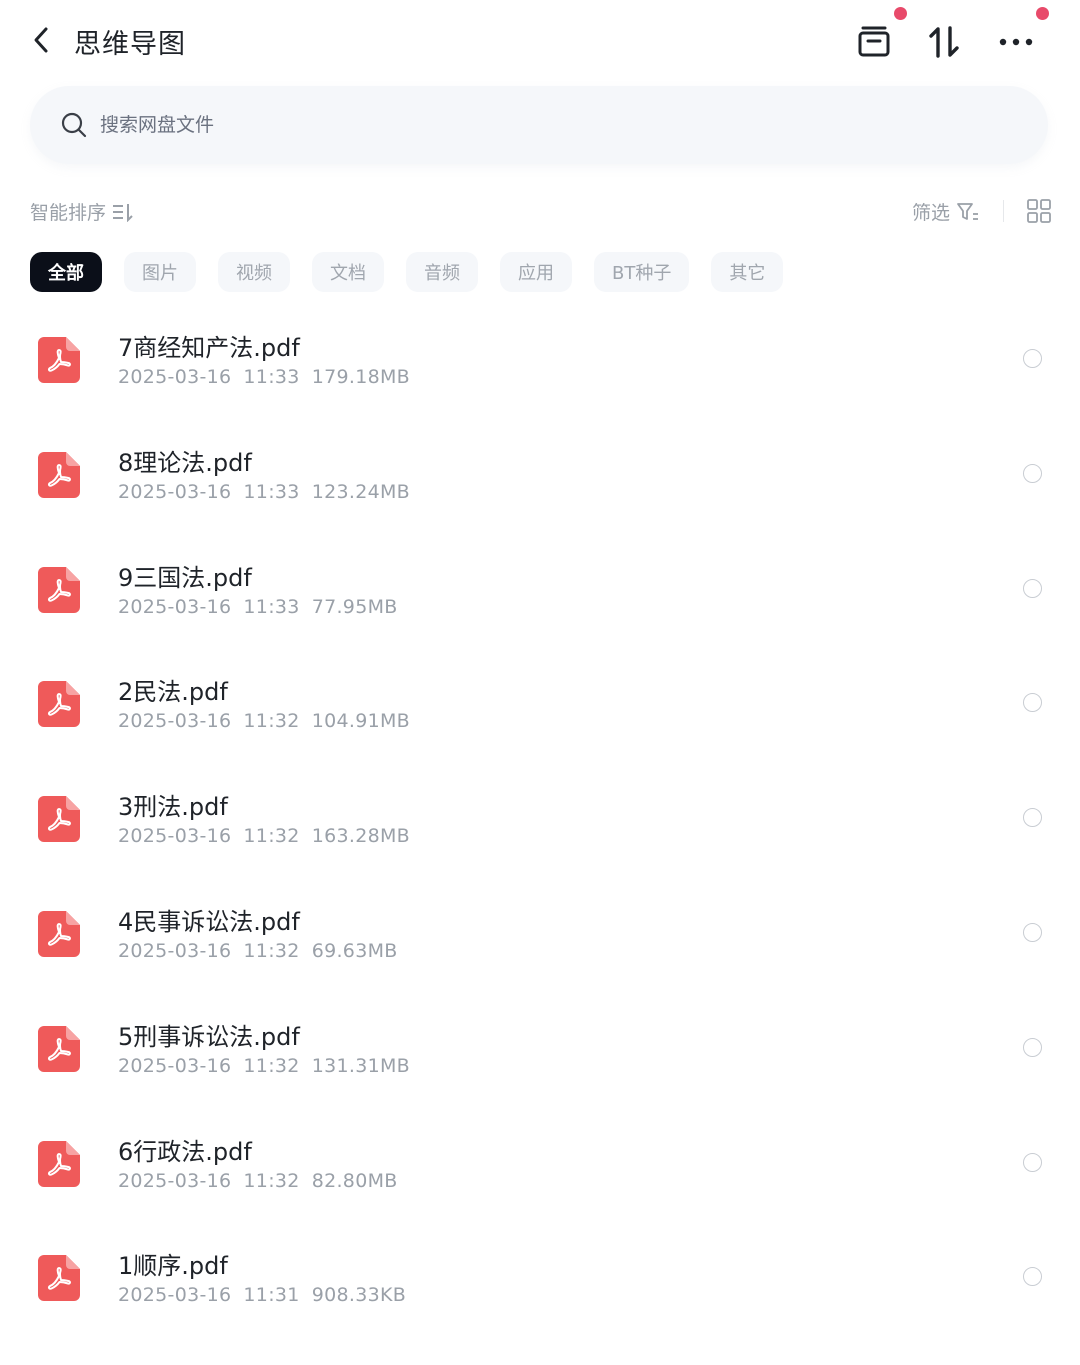  What do you see at coordinates (66, 272) in the screenshot?
I see `tab-all: 全部` at bounding box center [66, 272].